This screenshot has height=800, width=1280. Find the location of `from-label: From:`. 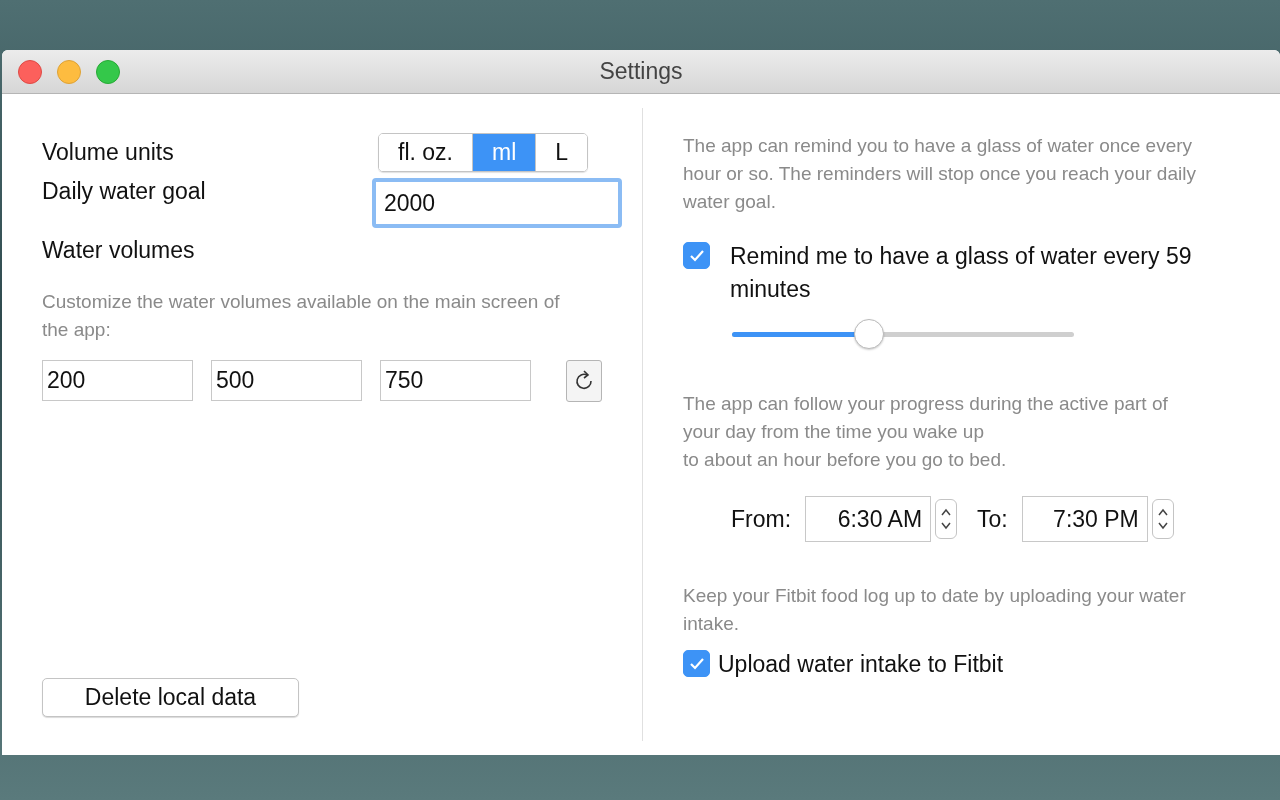

from-label: From: is located at coordinates (761, 519).